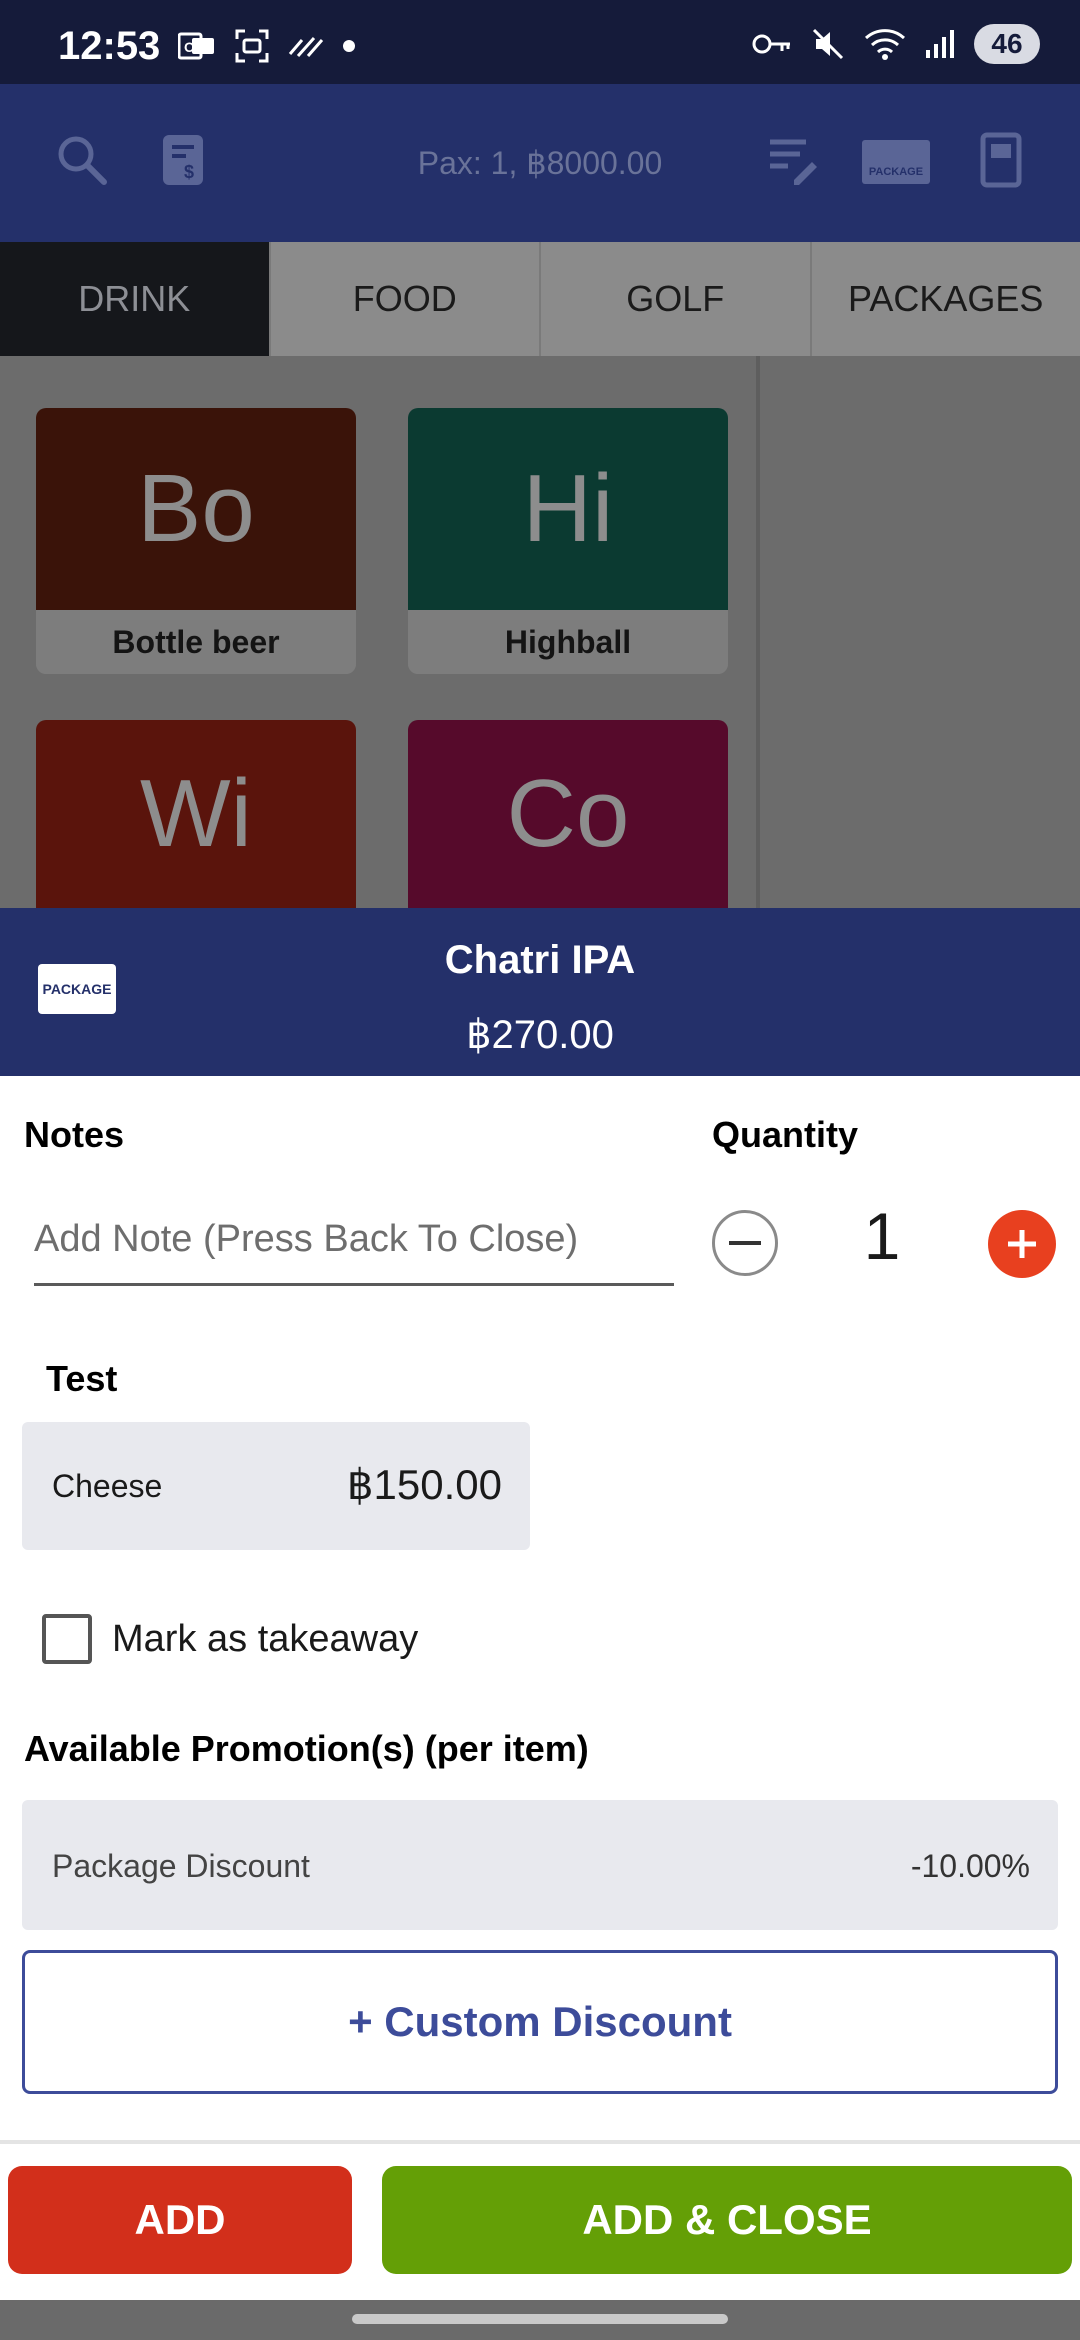  Describe the element at coordinates (758, 632) in the screenshot. I see `grid-divider` at that location.